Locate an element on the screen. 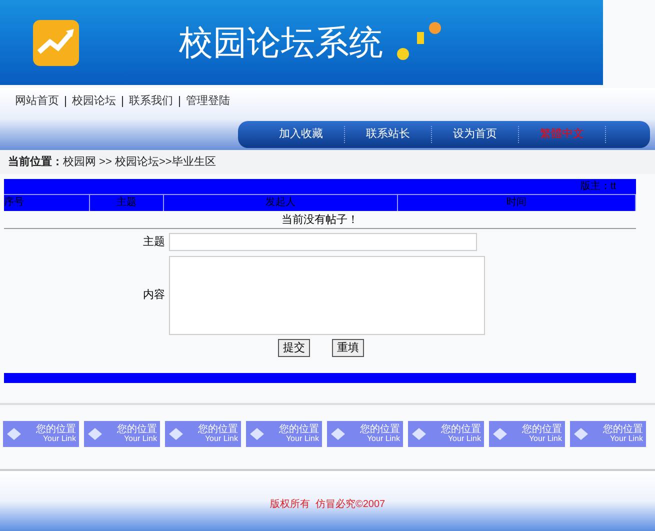 The height and width of the screenshot is (531, 655). breadcrumb-label: 当前位置： is located at coordinates (35, 162).